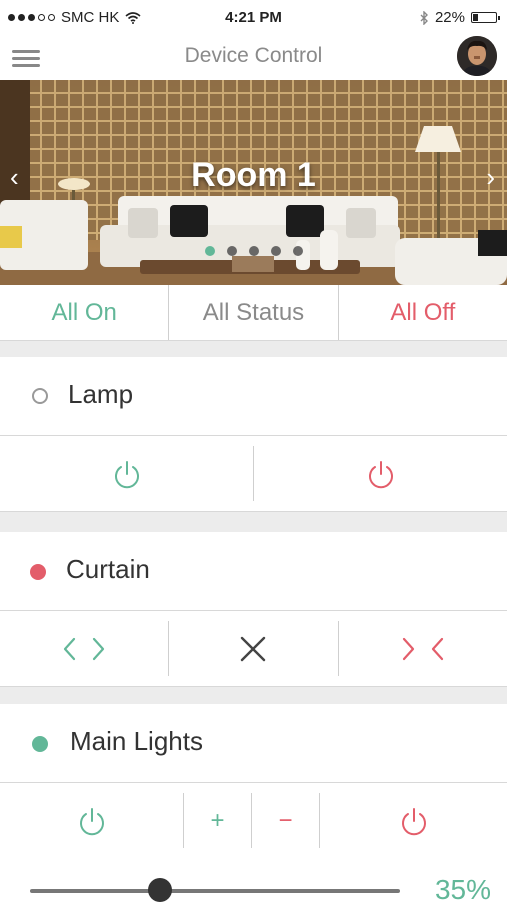  What do you see at coordinates (475, 17) in the screenshot?
I see `battery-level` at bounding box center [475, 17].